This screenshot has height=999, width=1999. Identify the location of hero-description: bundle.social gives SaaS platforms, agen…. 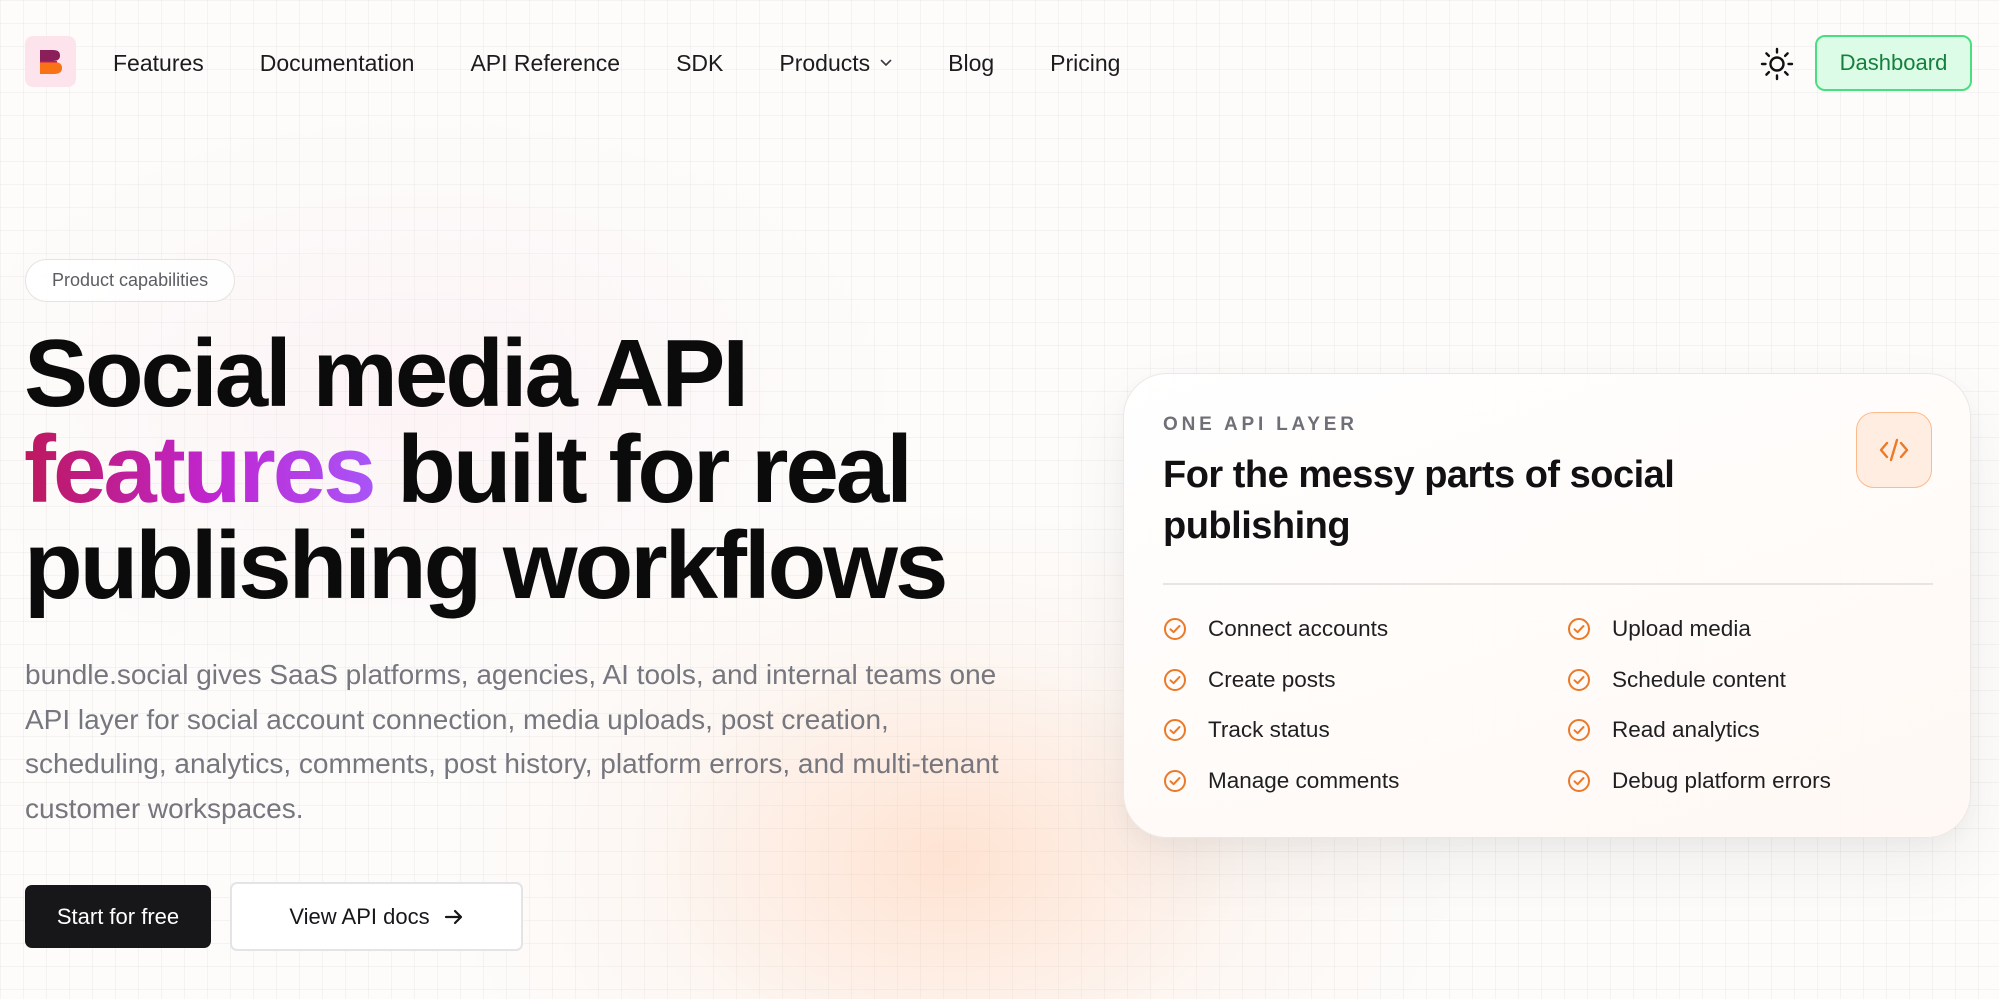
(512, 741).